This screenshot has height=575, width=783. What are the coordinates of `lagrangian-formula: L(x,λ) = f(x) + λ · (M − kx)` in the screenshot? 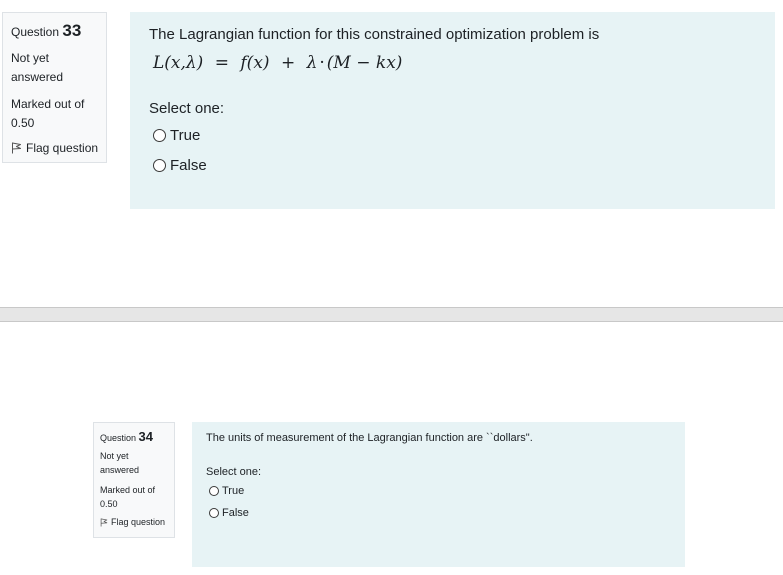 It's located at (464, 63).